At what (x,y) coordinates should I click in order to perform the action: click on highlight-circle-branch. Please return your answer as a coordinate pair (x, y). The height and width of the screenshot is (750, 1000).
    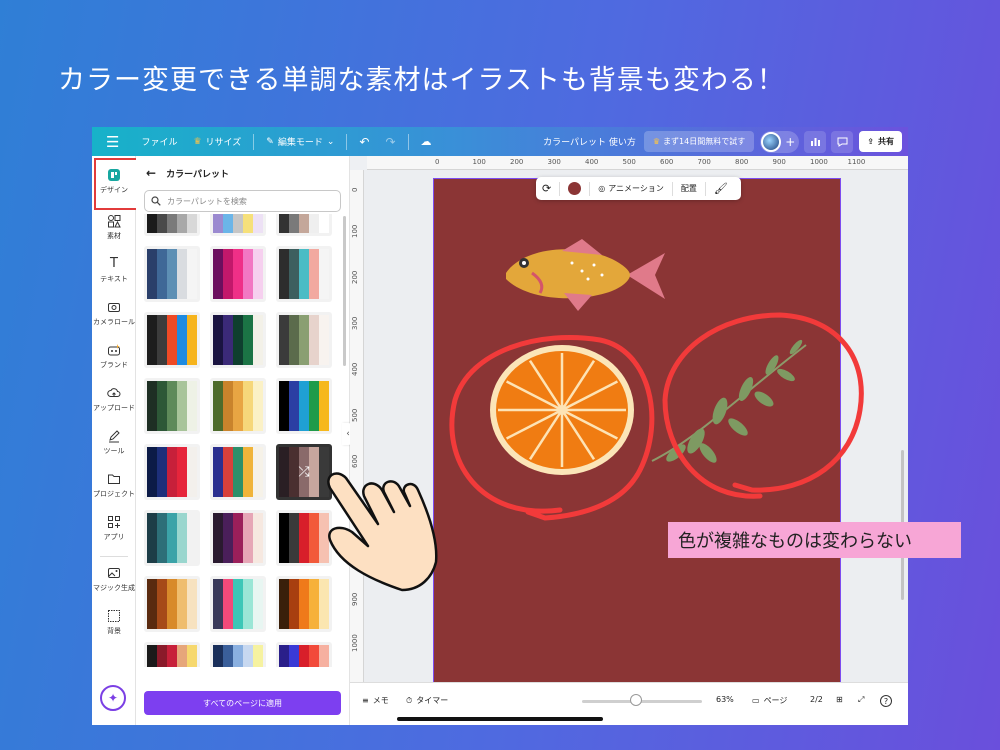
    Looking at the image, I should click on (763, 405).